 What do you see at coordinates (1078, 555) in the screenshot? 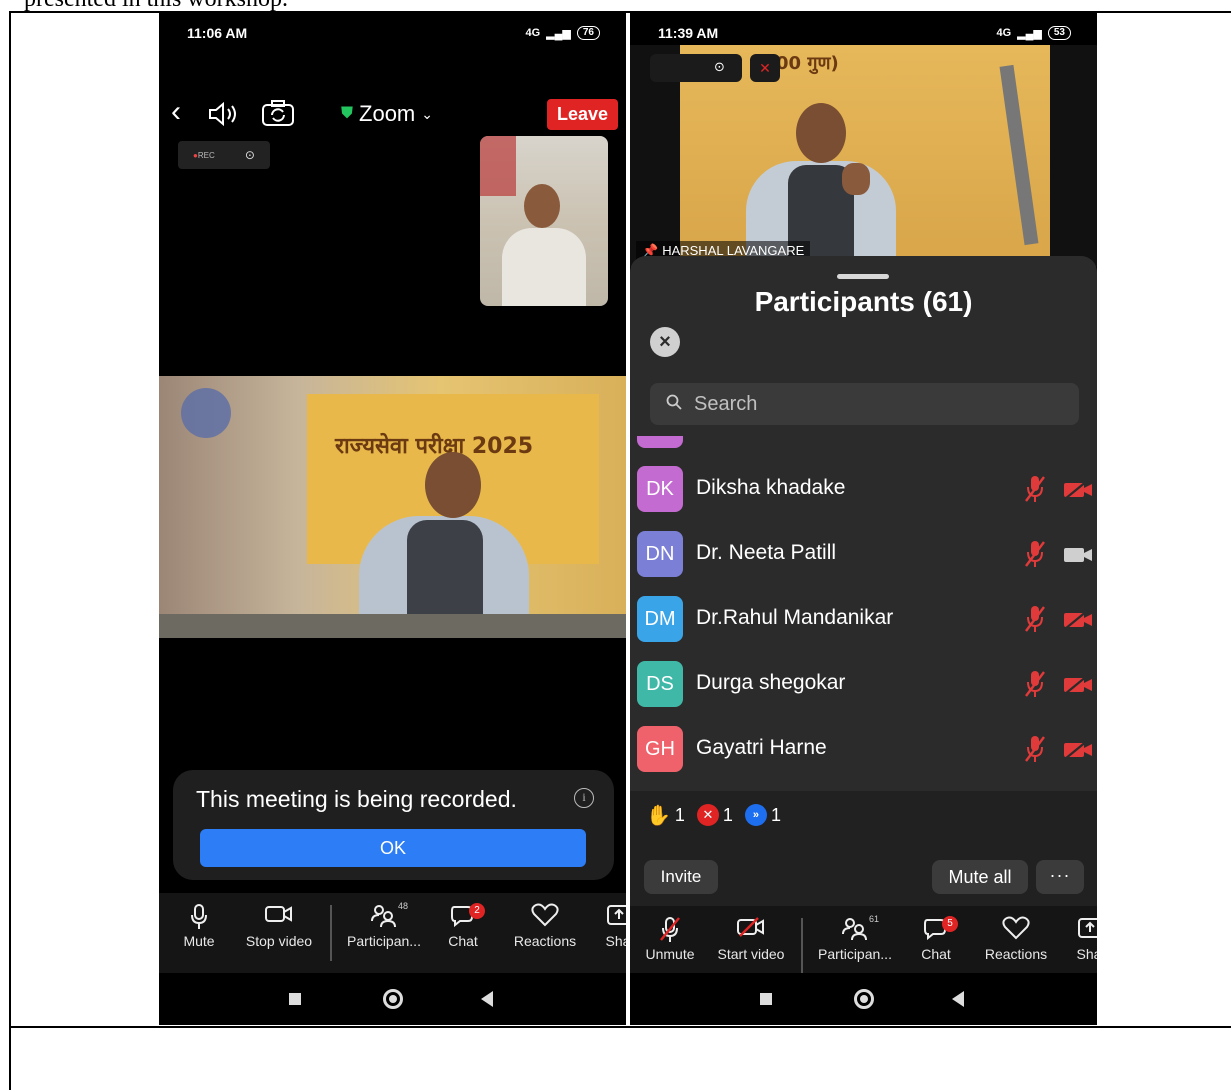
I see `video-on-icon` at bounding box center [1078, 555].